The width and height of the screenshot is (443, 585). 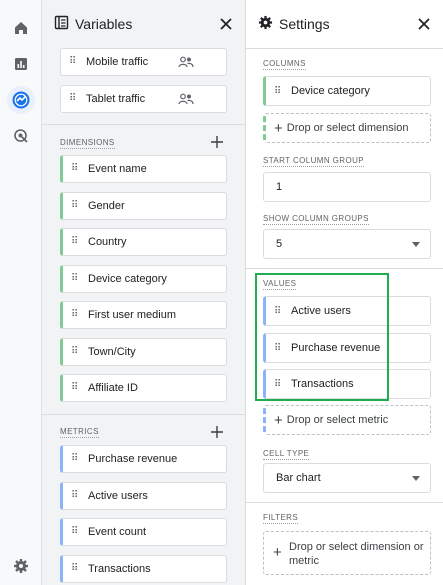 I want to click on cell-type-select: Bar chart, so click(x=347, y=478).